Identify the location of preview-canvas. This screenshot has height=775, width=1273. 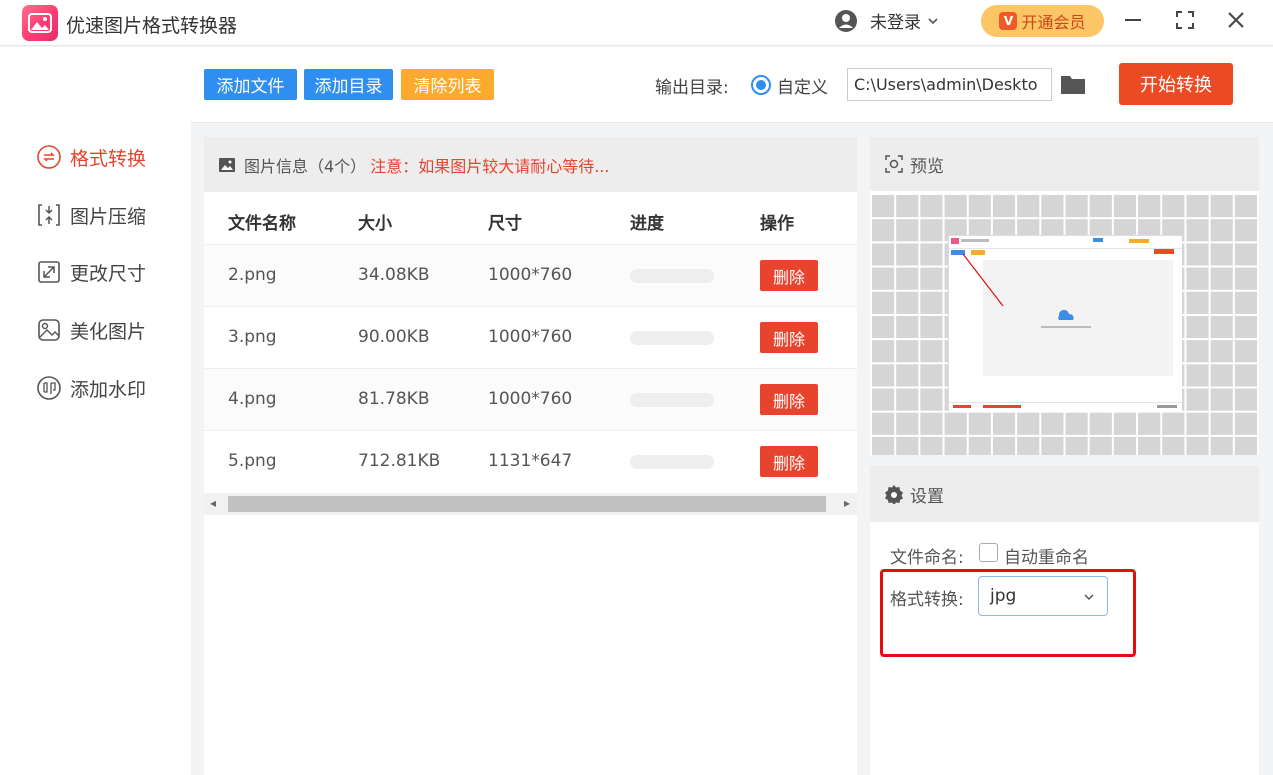
(1064, 324).